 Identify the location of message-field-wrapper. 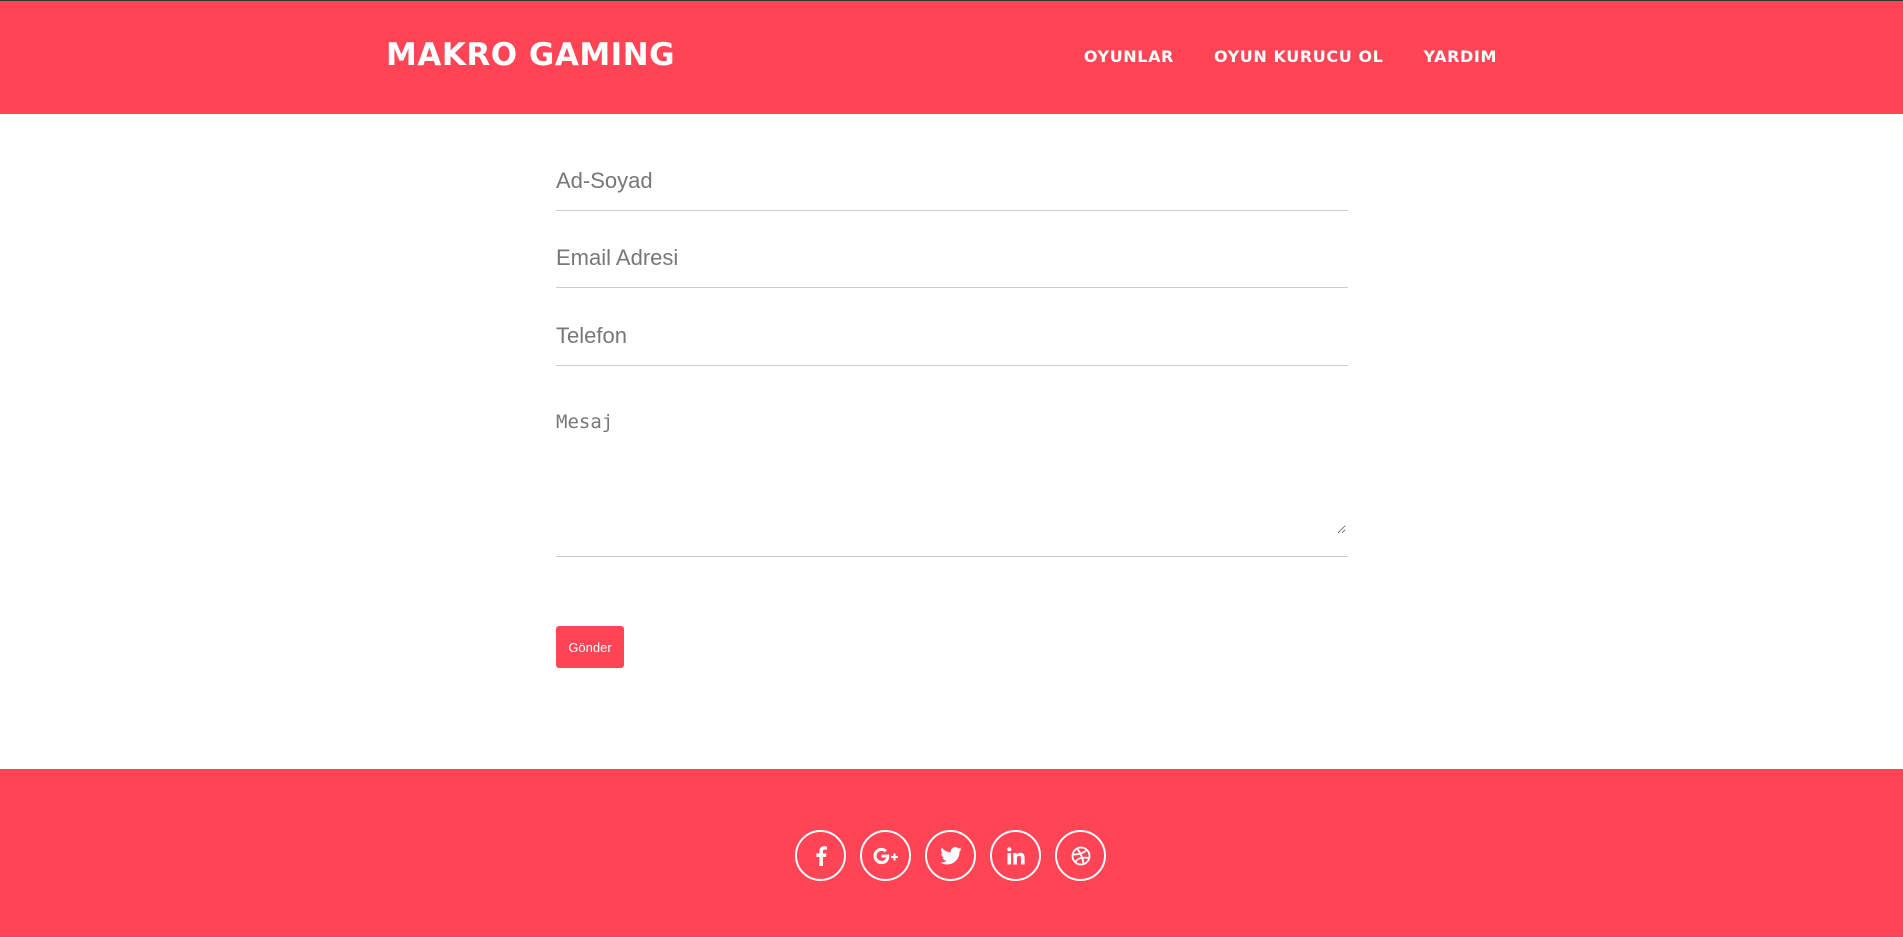
(952, 481).